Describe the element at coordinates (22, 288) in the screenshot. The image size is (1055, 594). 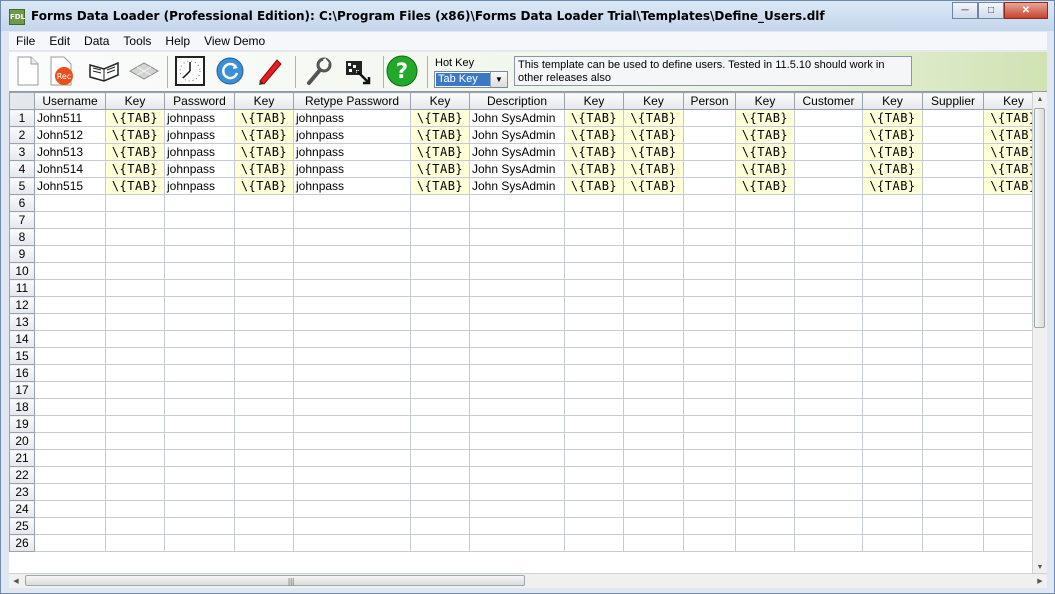
I see `row-number: 11` at that location.